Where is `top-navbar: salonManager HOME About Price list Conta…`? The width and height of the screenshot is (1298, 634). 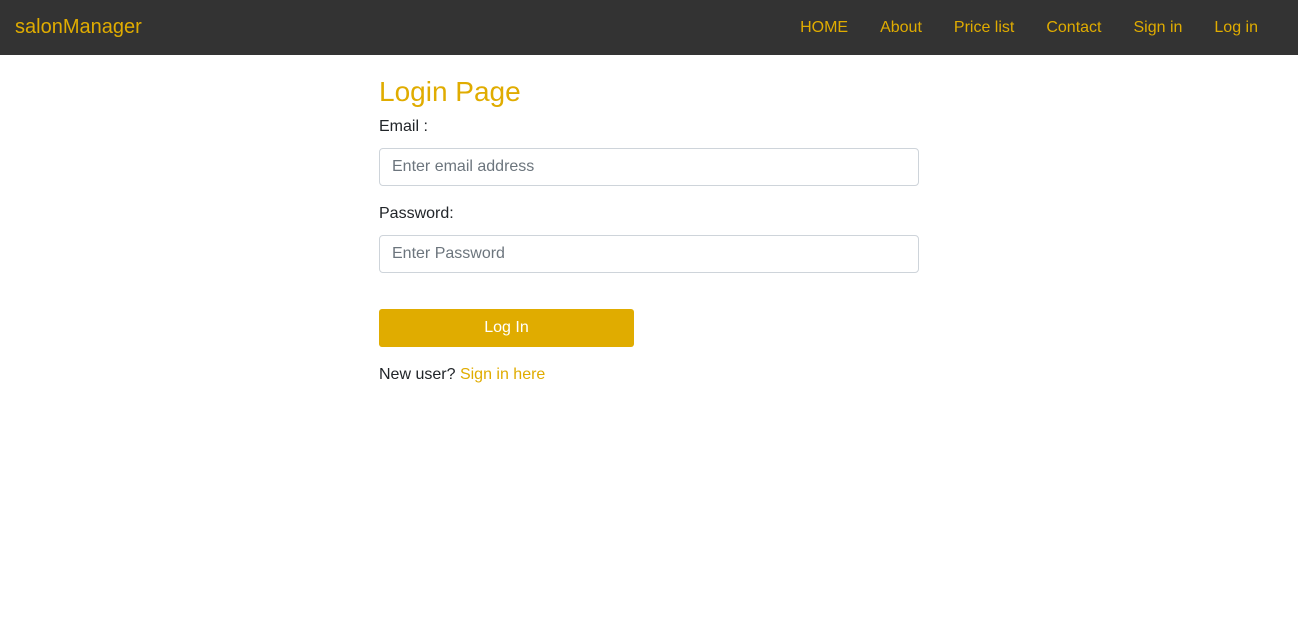
top-navbar: salonManager HOME About Price list Conta… is located at coordinates (649, 27).